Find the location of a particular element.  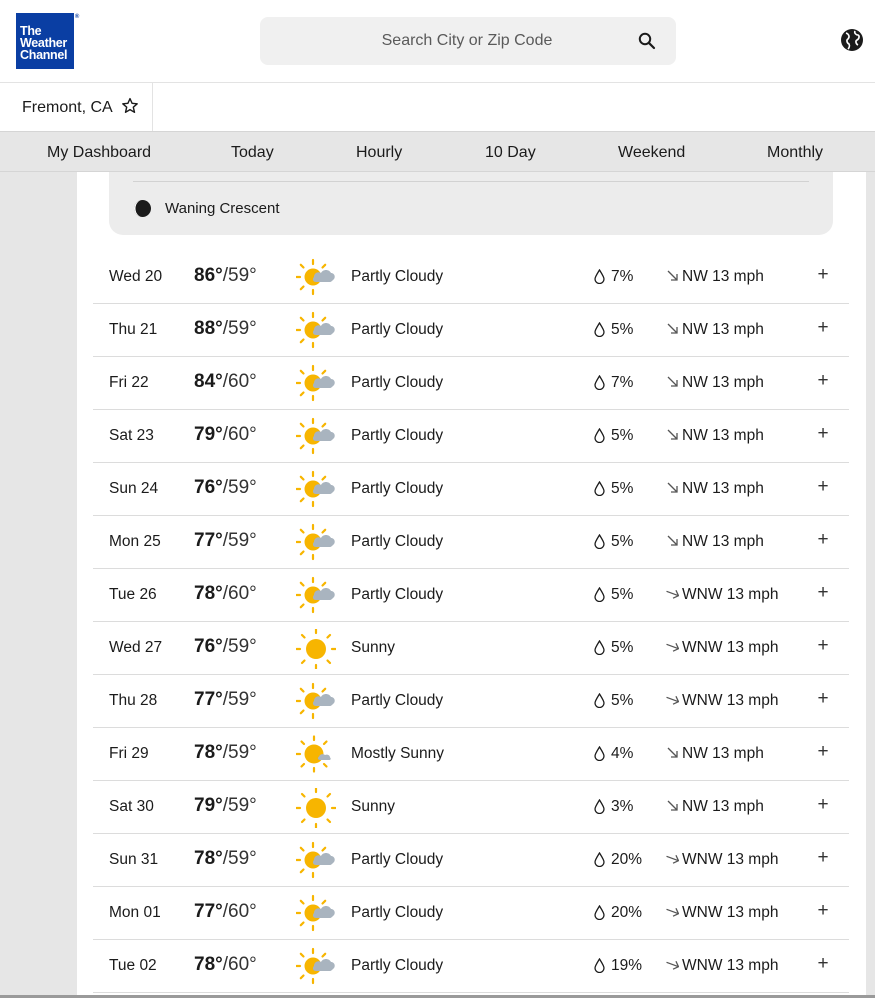

location-tab: Fremont, CA is located at coordinates (76, 107).